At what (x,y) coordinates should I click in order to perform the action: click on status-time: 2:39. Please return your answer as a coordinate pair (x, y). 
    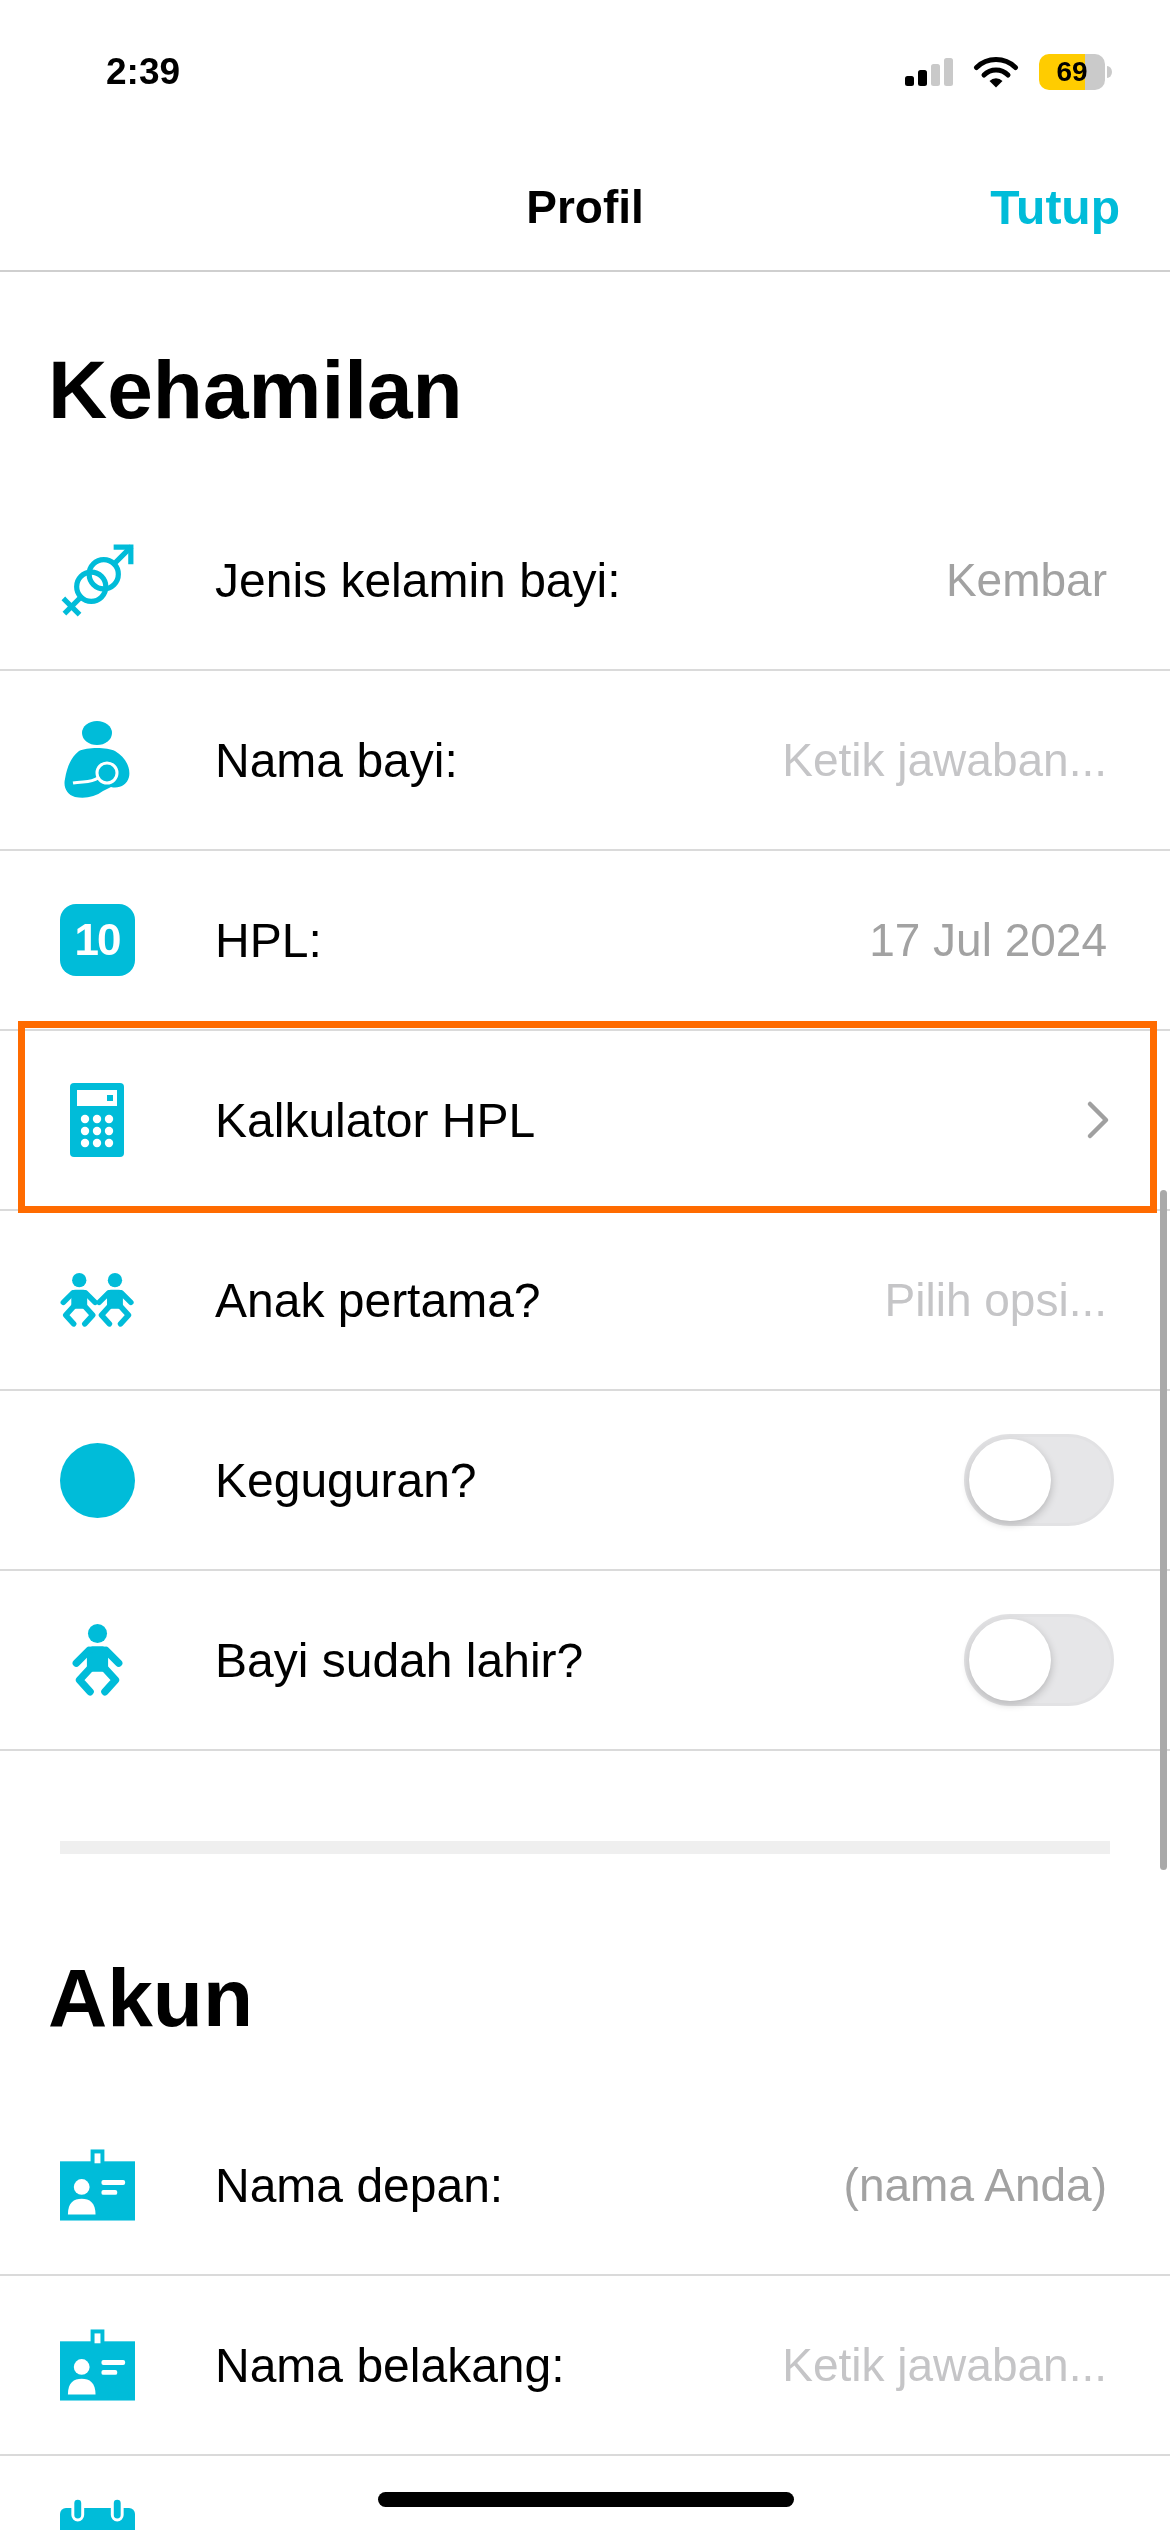
    Looking at the image, I should click on (143, 72).